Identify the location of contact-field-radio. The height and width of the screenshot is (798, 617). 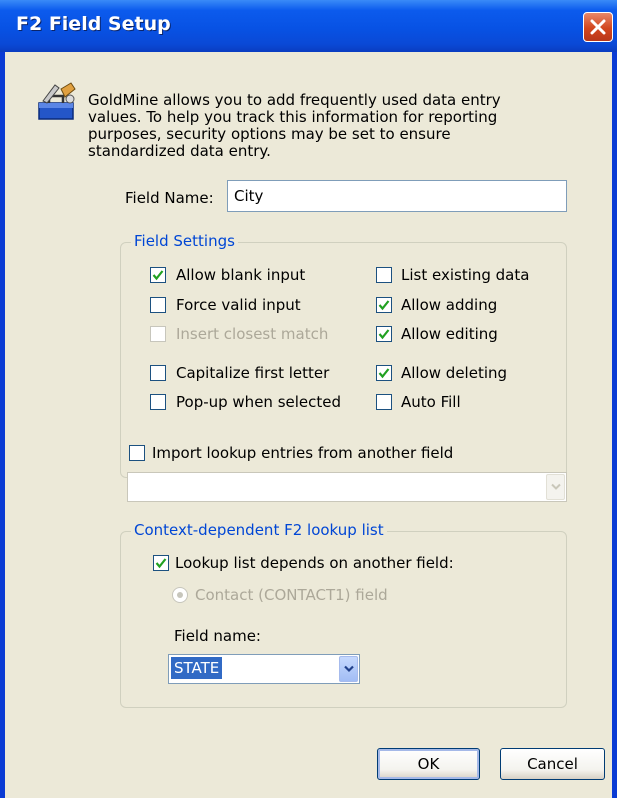
(180, 595).